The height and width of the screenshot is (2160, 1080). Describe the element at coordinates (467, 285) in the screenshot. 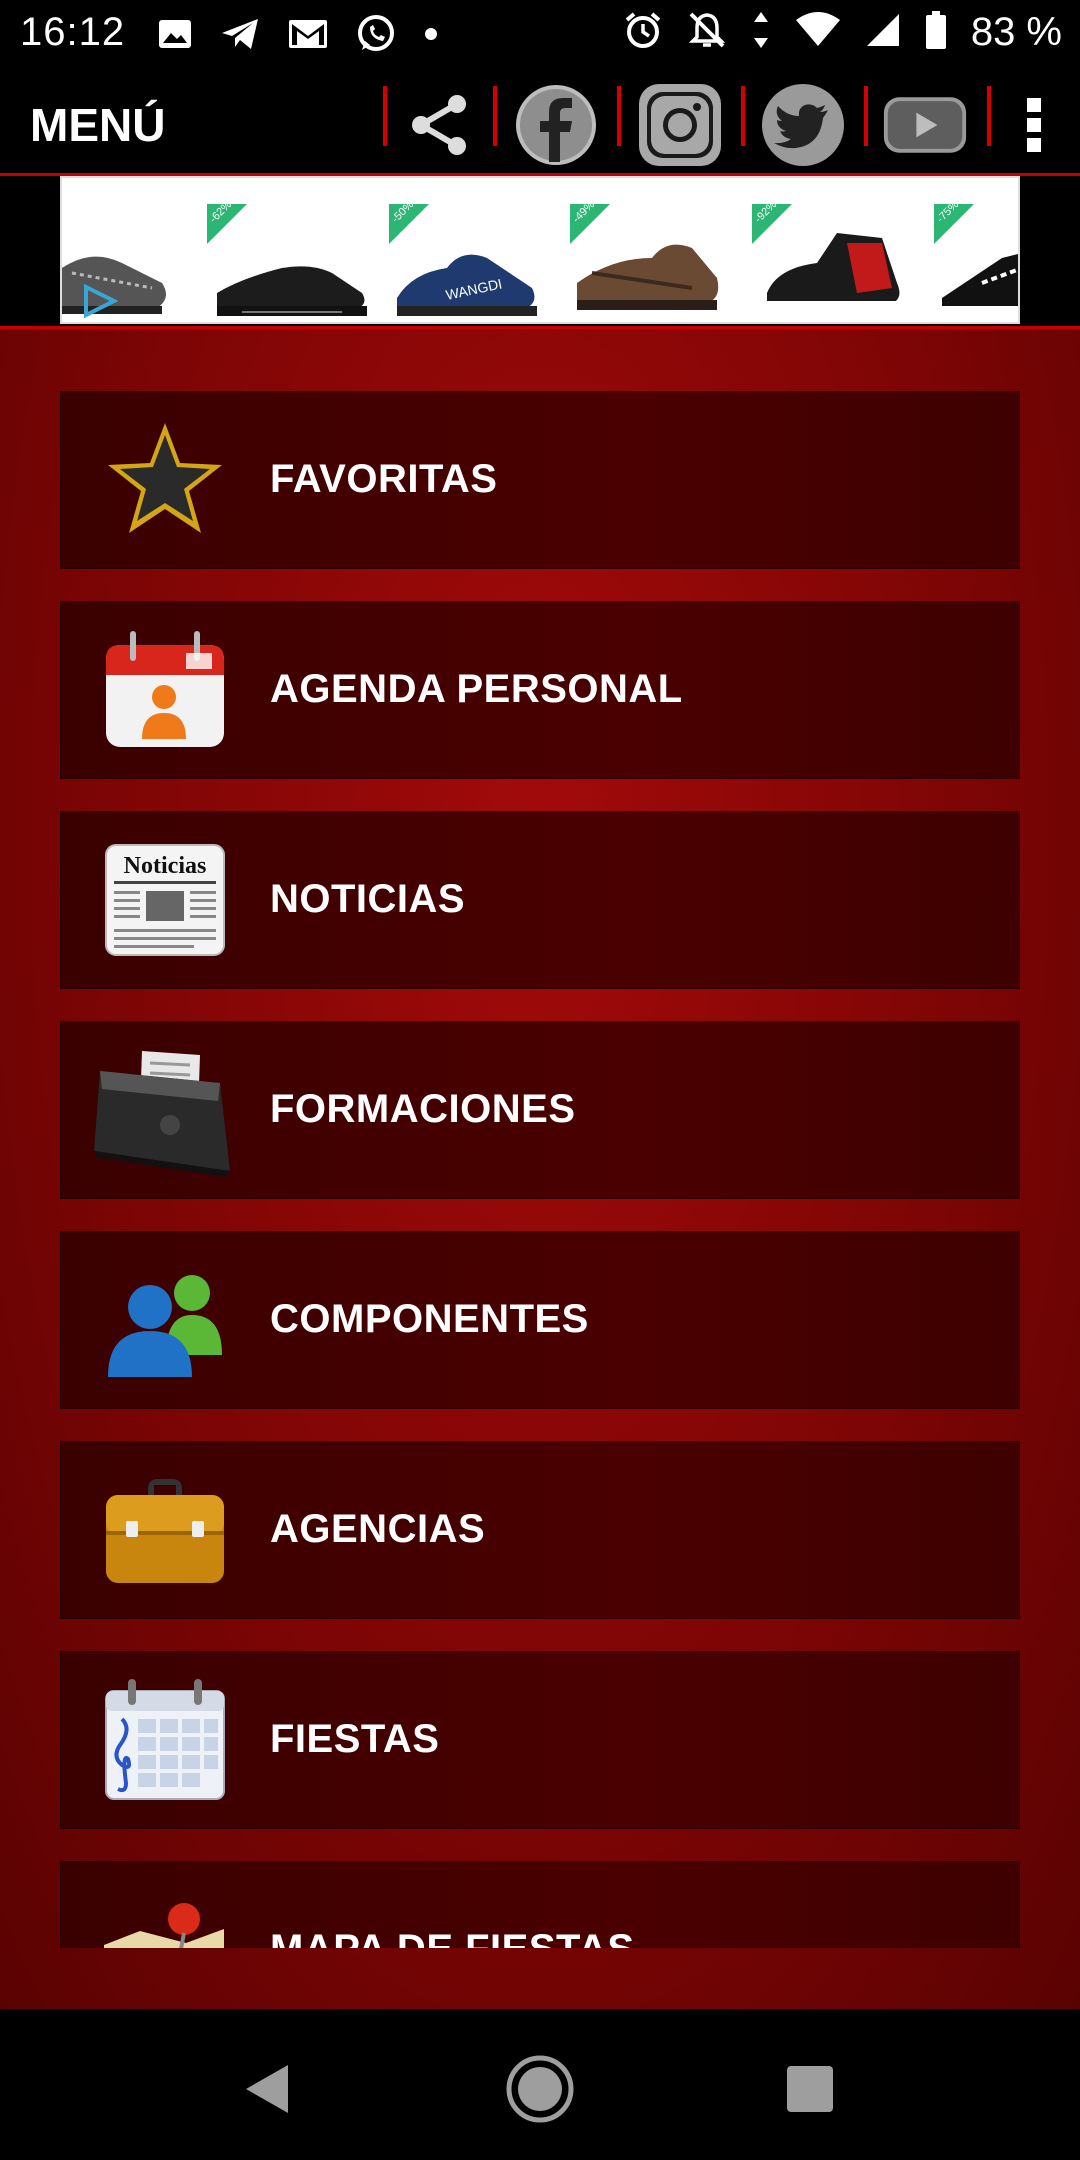

I see `shoe-image: WANGDI` at that location.